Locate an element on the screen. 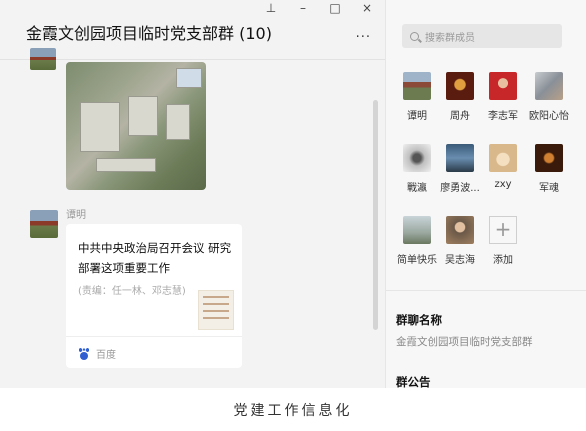 This screenshot has height=431, width=586. member-item: 简单快乐 is located at coordinates (417, 241).